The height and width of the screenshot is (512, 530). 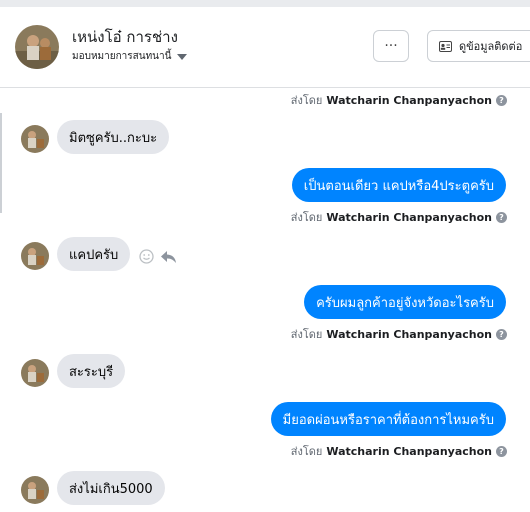 What do you see at coordinates (125, 37) in the screenshot?
I see `contact-name: เหน่งโอ๋ การช่าง` at bounding box center [125, 37].